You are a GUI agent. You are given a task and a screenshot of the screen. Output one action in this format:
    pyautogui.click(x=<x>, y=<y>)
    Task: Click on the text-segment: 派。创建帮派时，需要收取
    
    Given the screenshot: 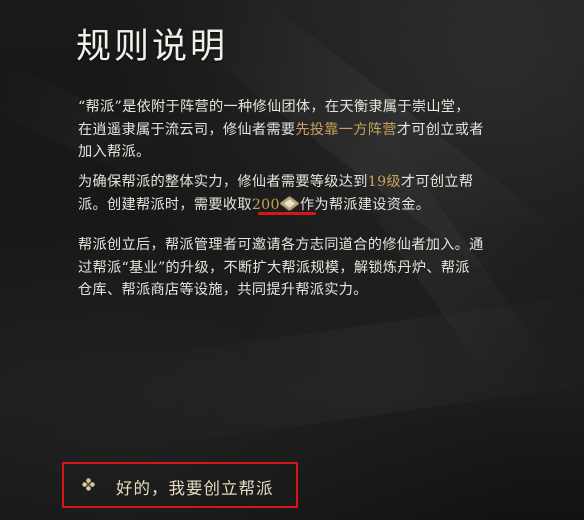 What is the action you would take?
    pyautogui.click(x=165, y=204)
    